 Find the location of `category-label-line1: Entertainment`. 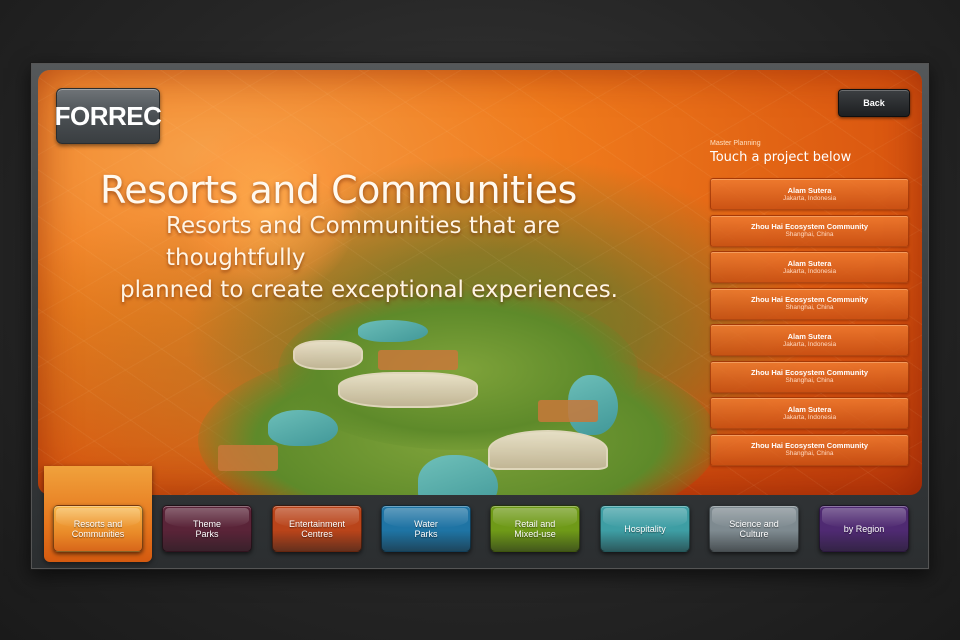

category-label-line1: Entertainment is located at coordinates (317, 523).